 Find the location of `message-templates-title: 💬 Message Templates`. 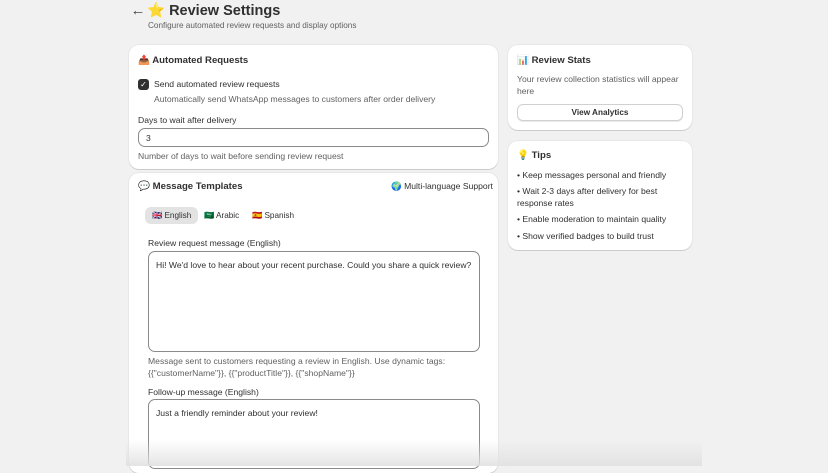

message-templates-title: 💬 Message Templates is located at coordinates (190, 186).